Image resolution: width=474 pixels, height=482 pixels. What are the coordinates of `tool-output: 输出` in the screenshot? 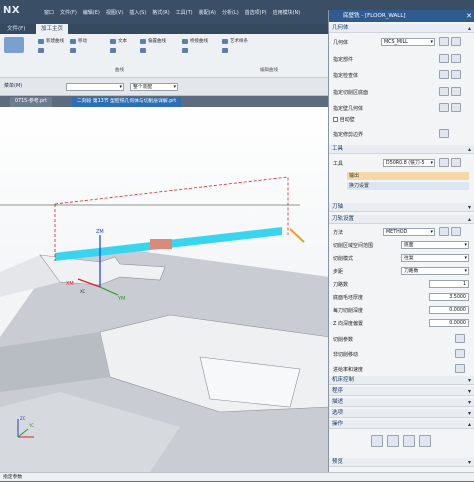 It's located at (408, 176).